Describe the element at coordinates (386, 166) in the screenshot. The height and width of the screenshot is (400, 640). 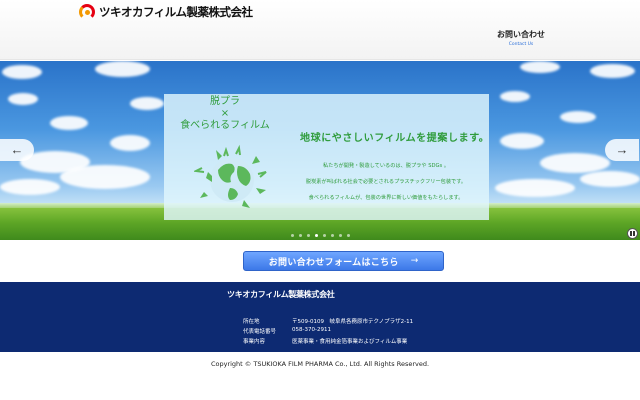
I see `hero-body-line-1: 私たちが開発・製造しているのは、脱プラや SDGs 。` at that location.